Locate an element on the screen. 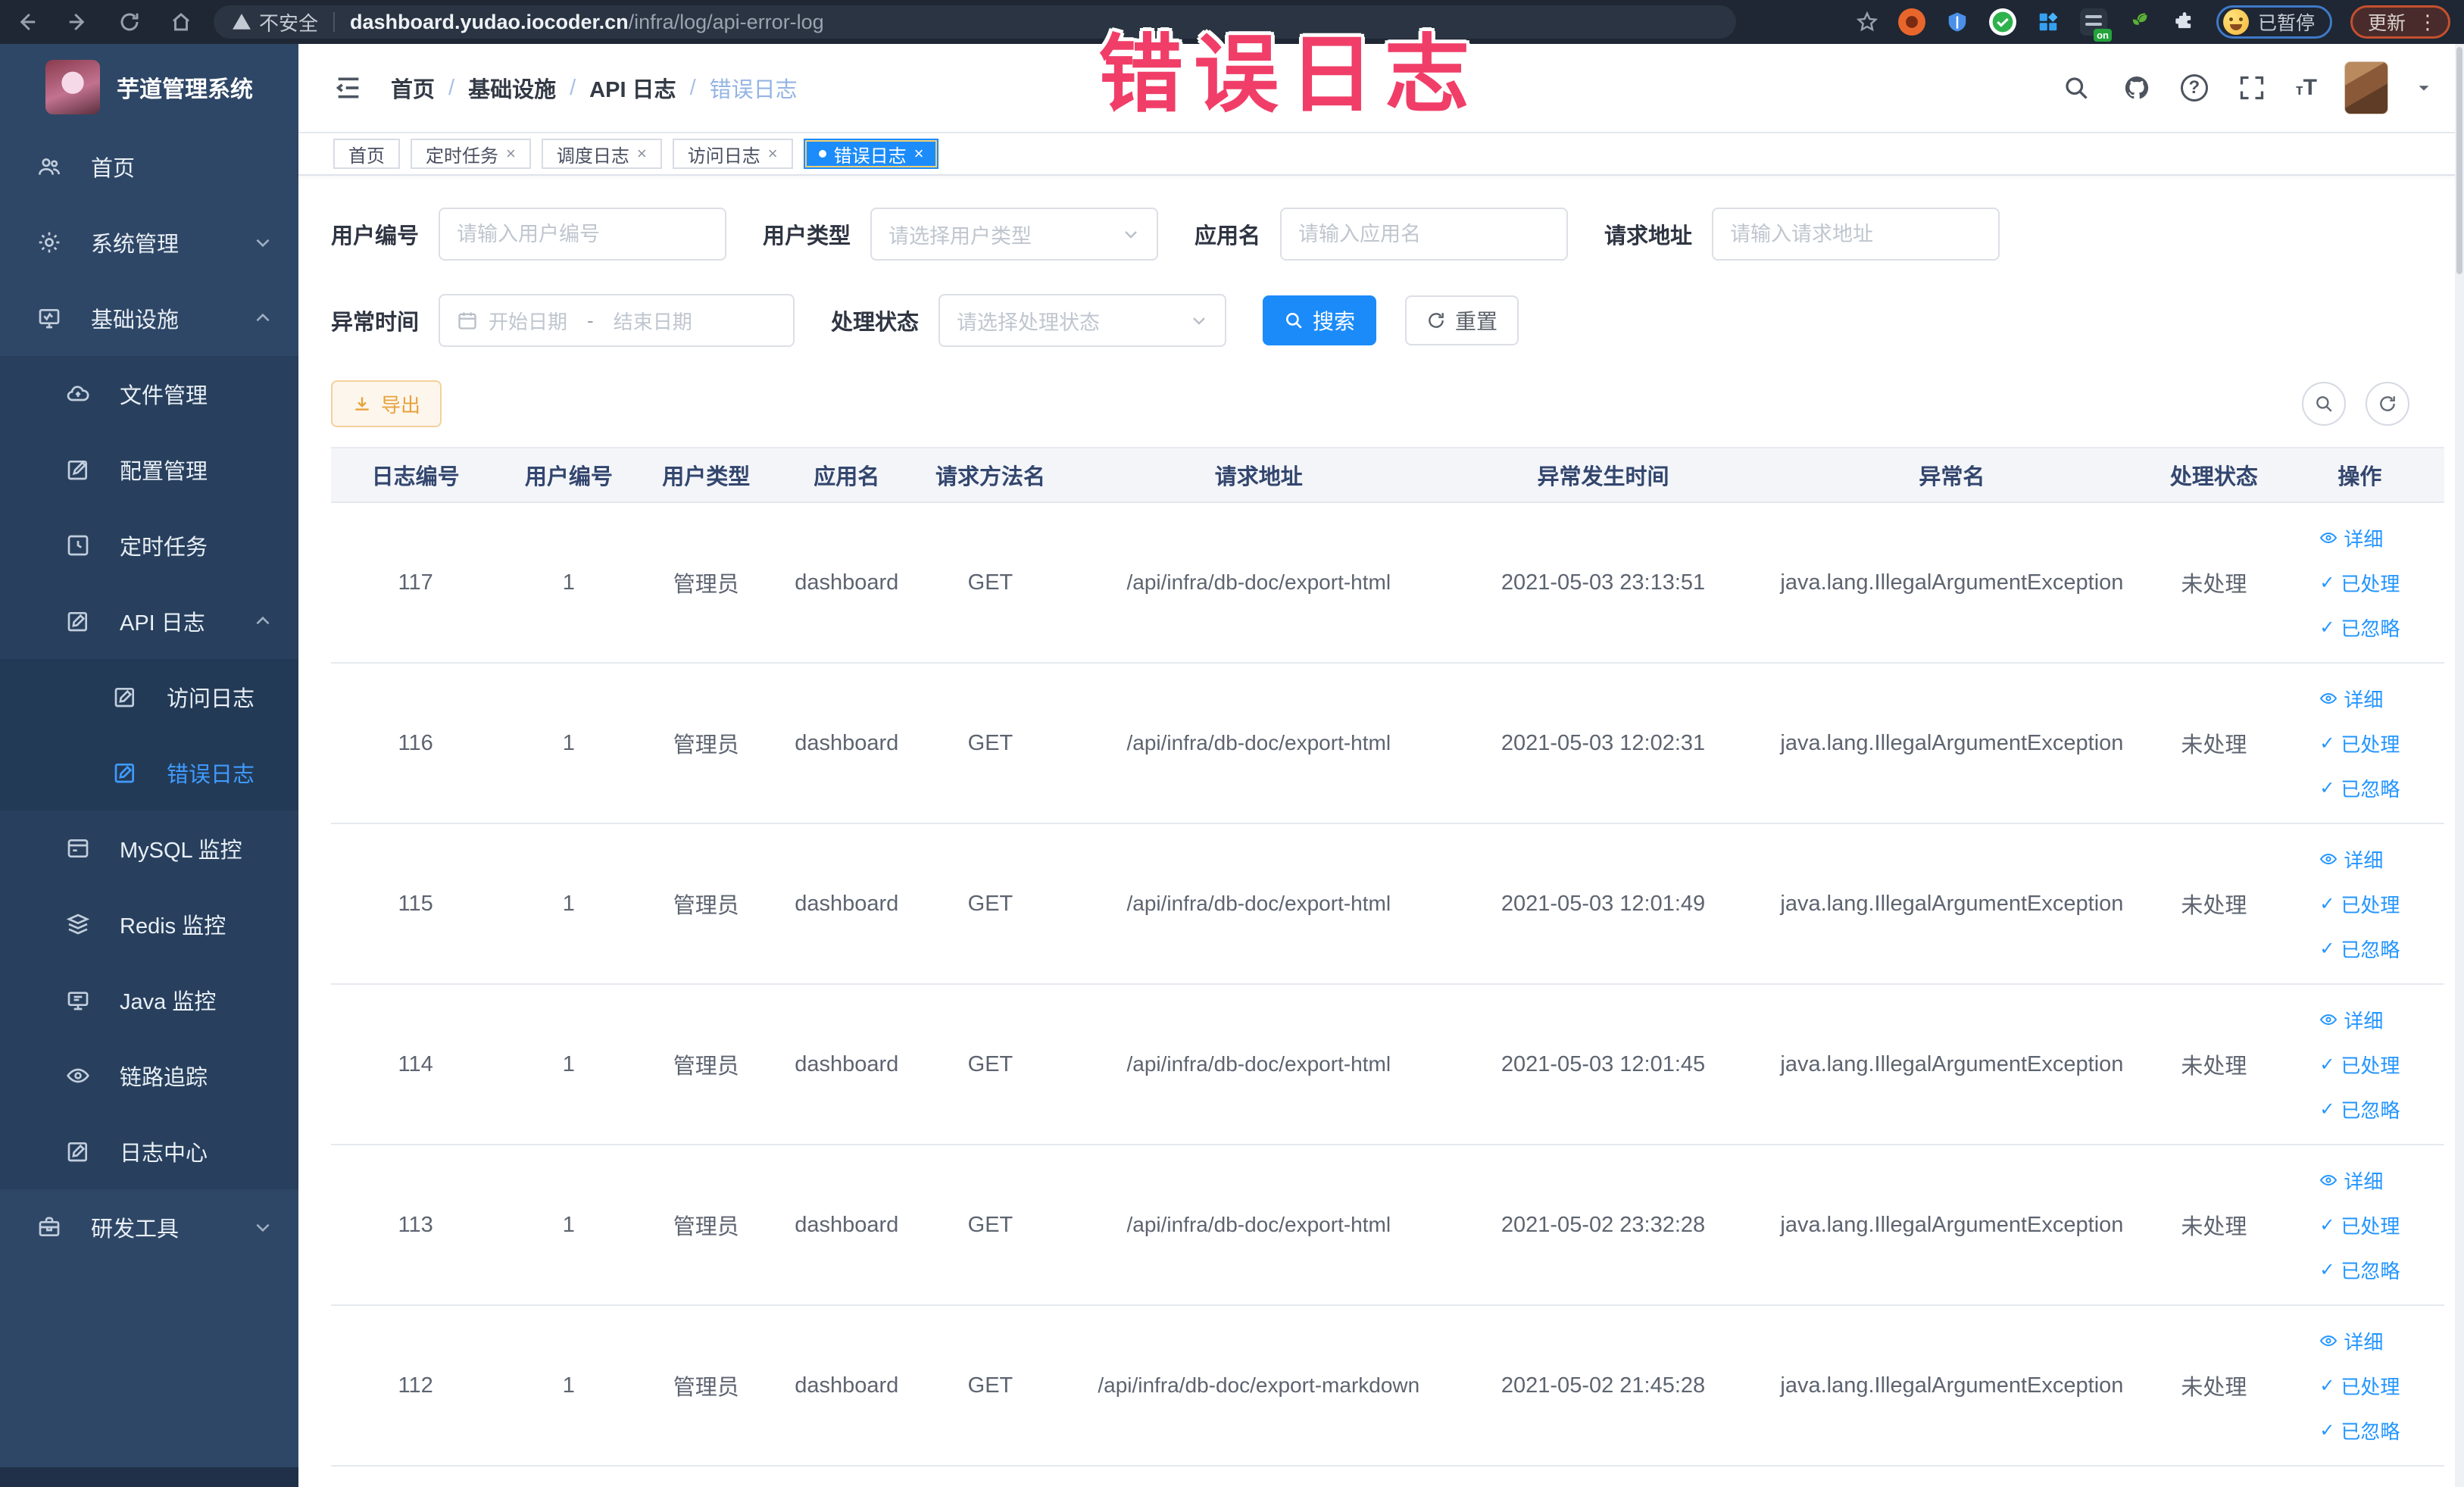 This screenshot has width=2464, height=1487. cell-method: GET is located at coordinates (990, 583).